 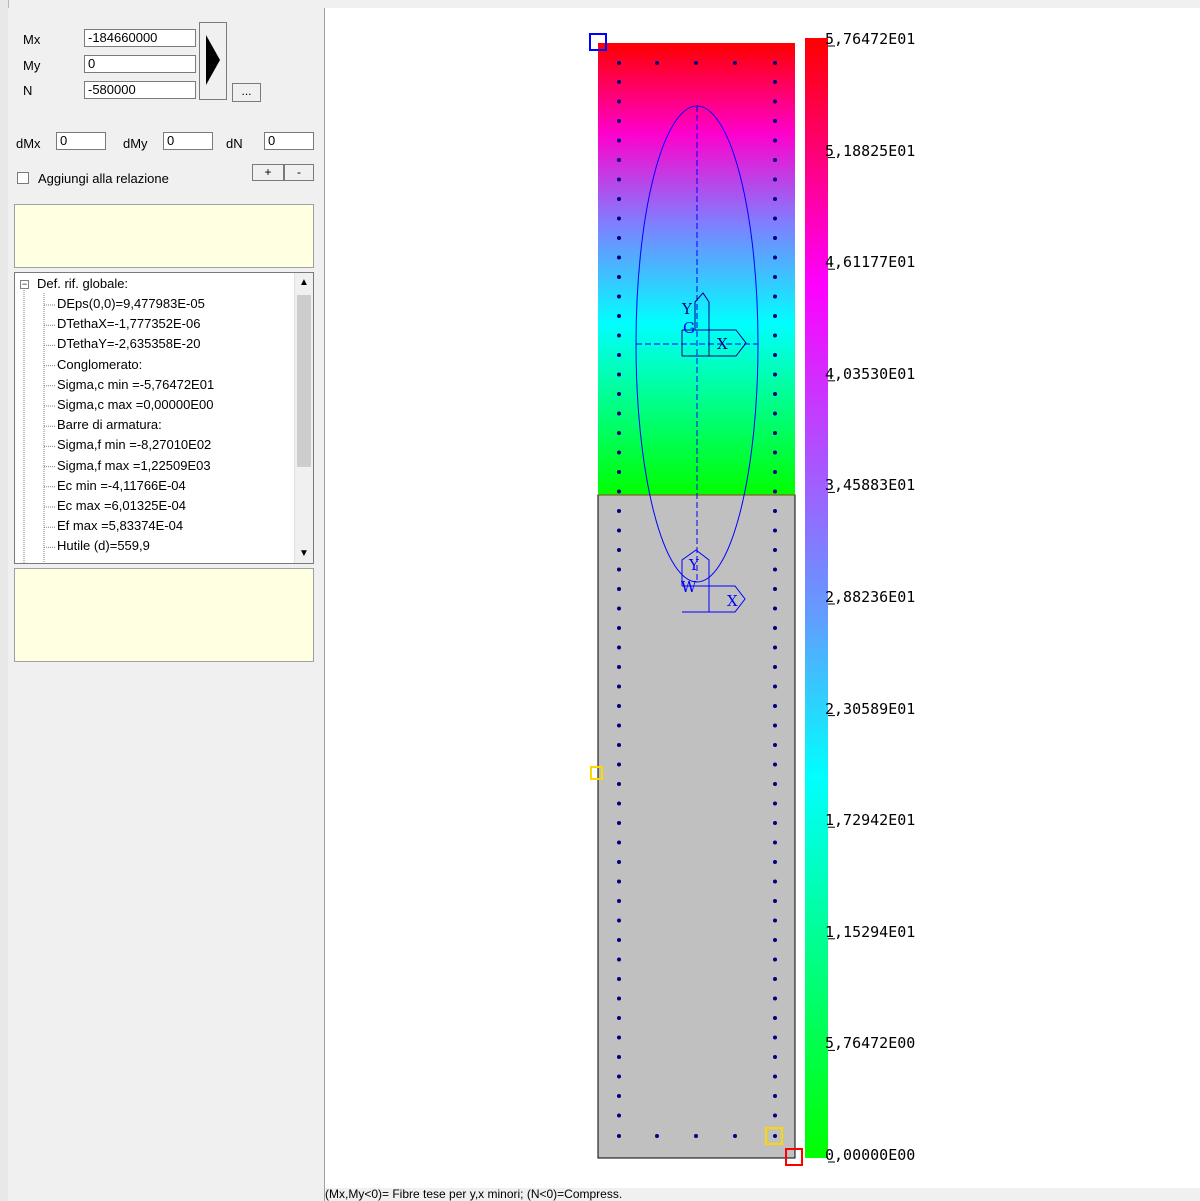 What do you see at coordinates (188, 141) in the screenshot?
I see `dmy-input: 0` at bounding box center [188, 141].